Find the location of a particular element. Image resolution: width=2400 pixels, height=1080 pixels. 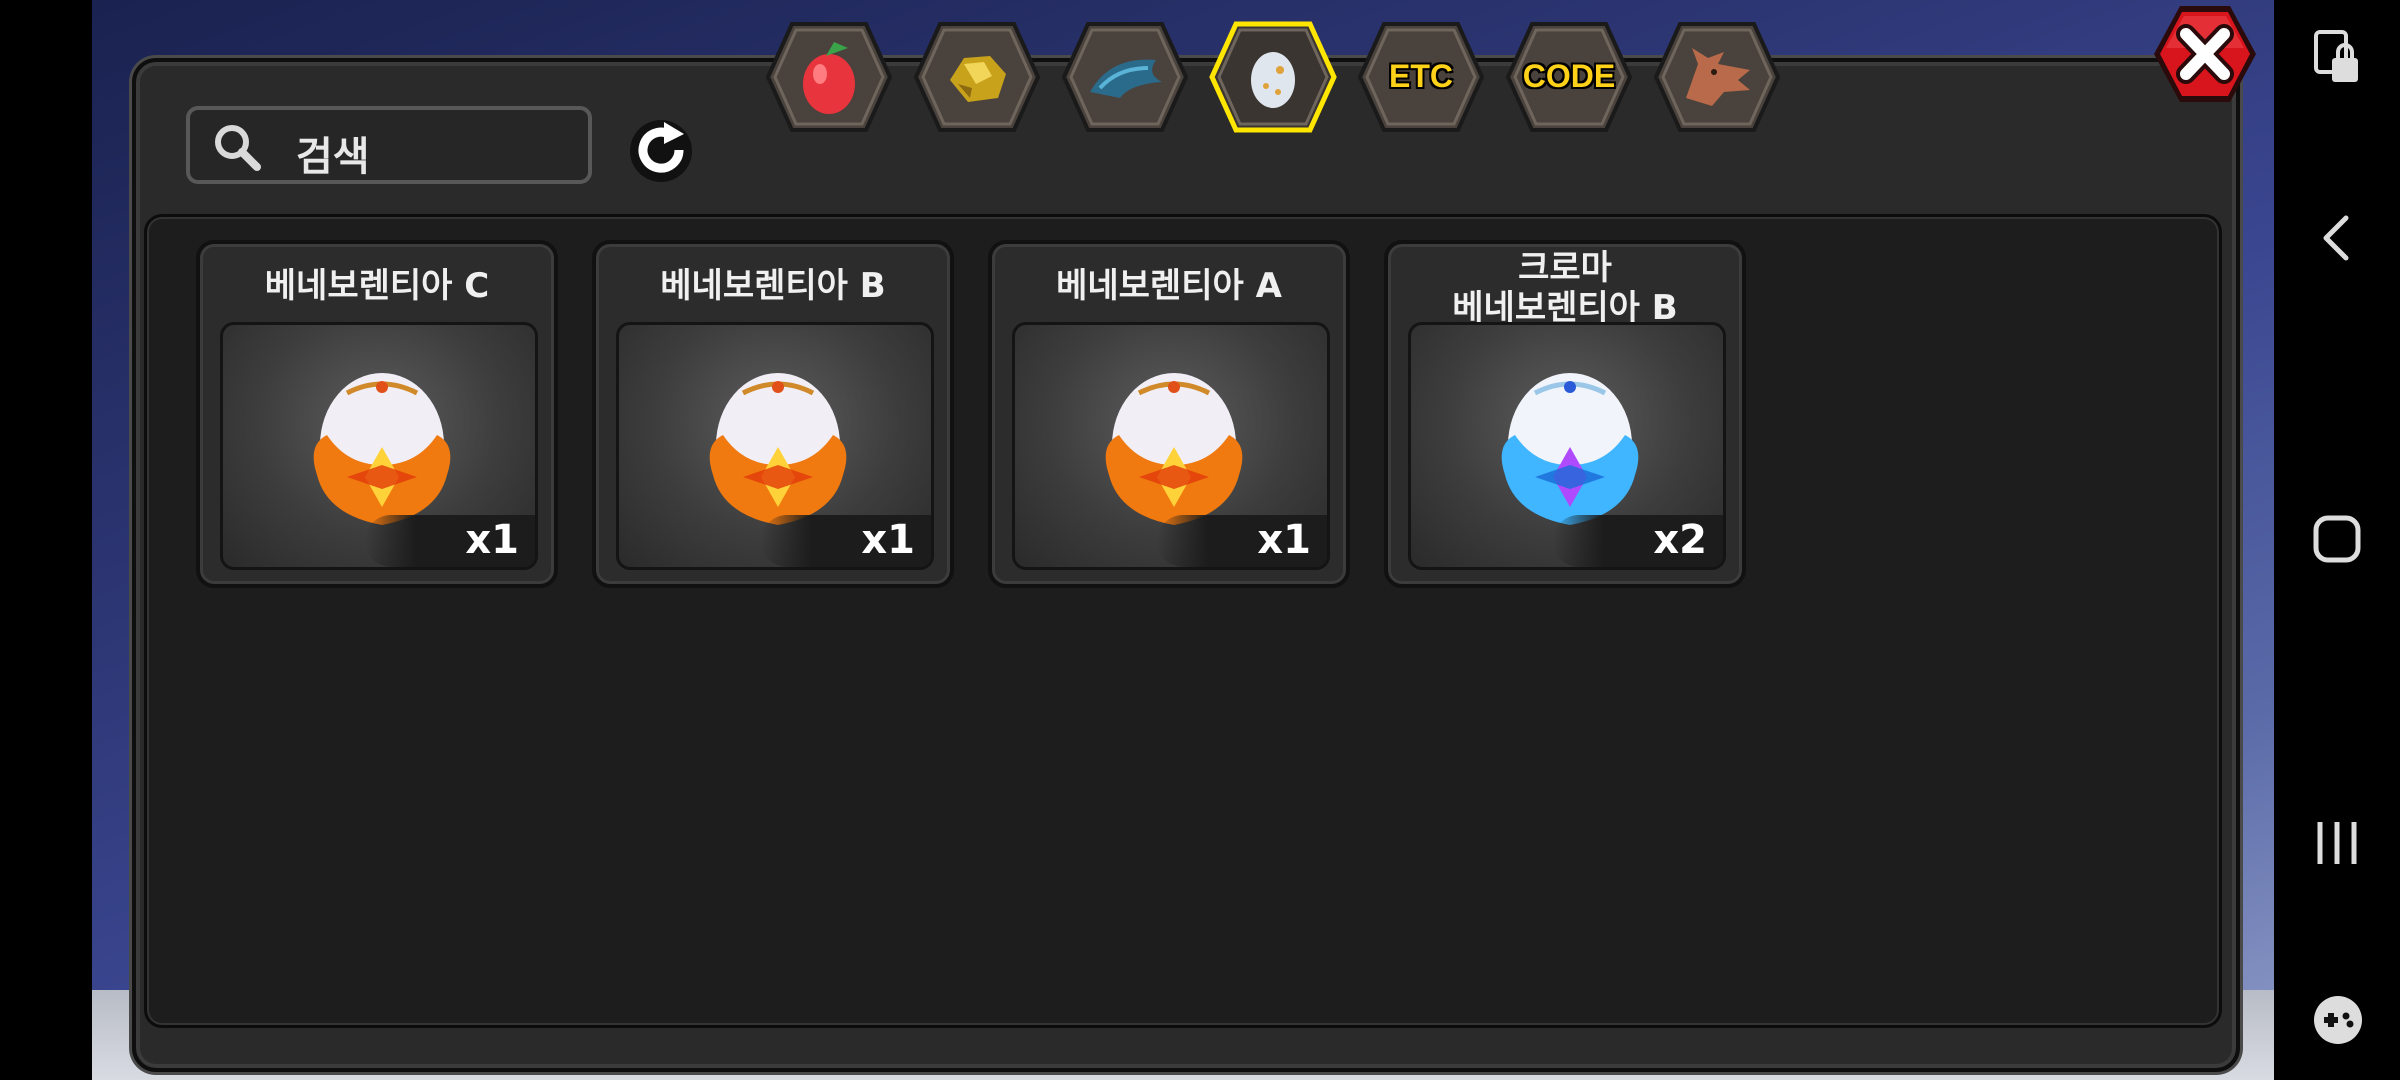

item-card: 베네보렌티아 B x1 is located at coordinates (773, 414).